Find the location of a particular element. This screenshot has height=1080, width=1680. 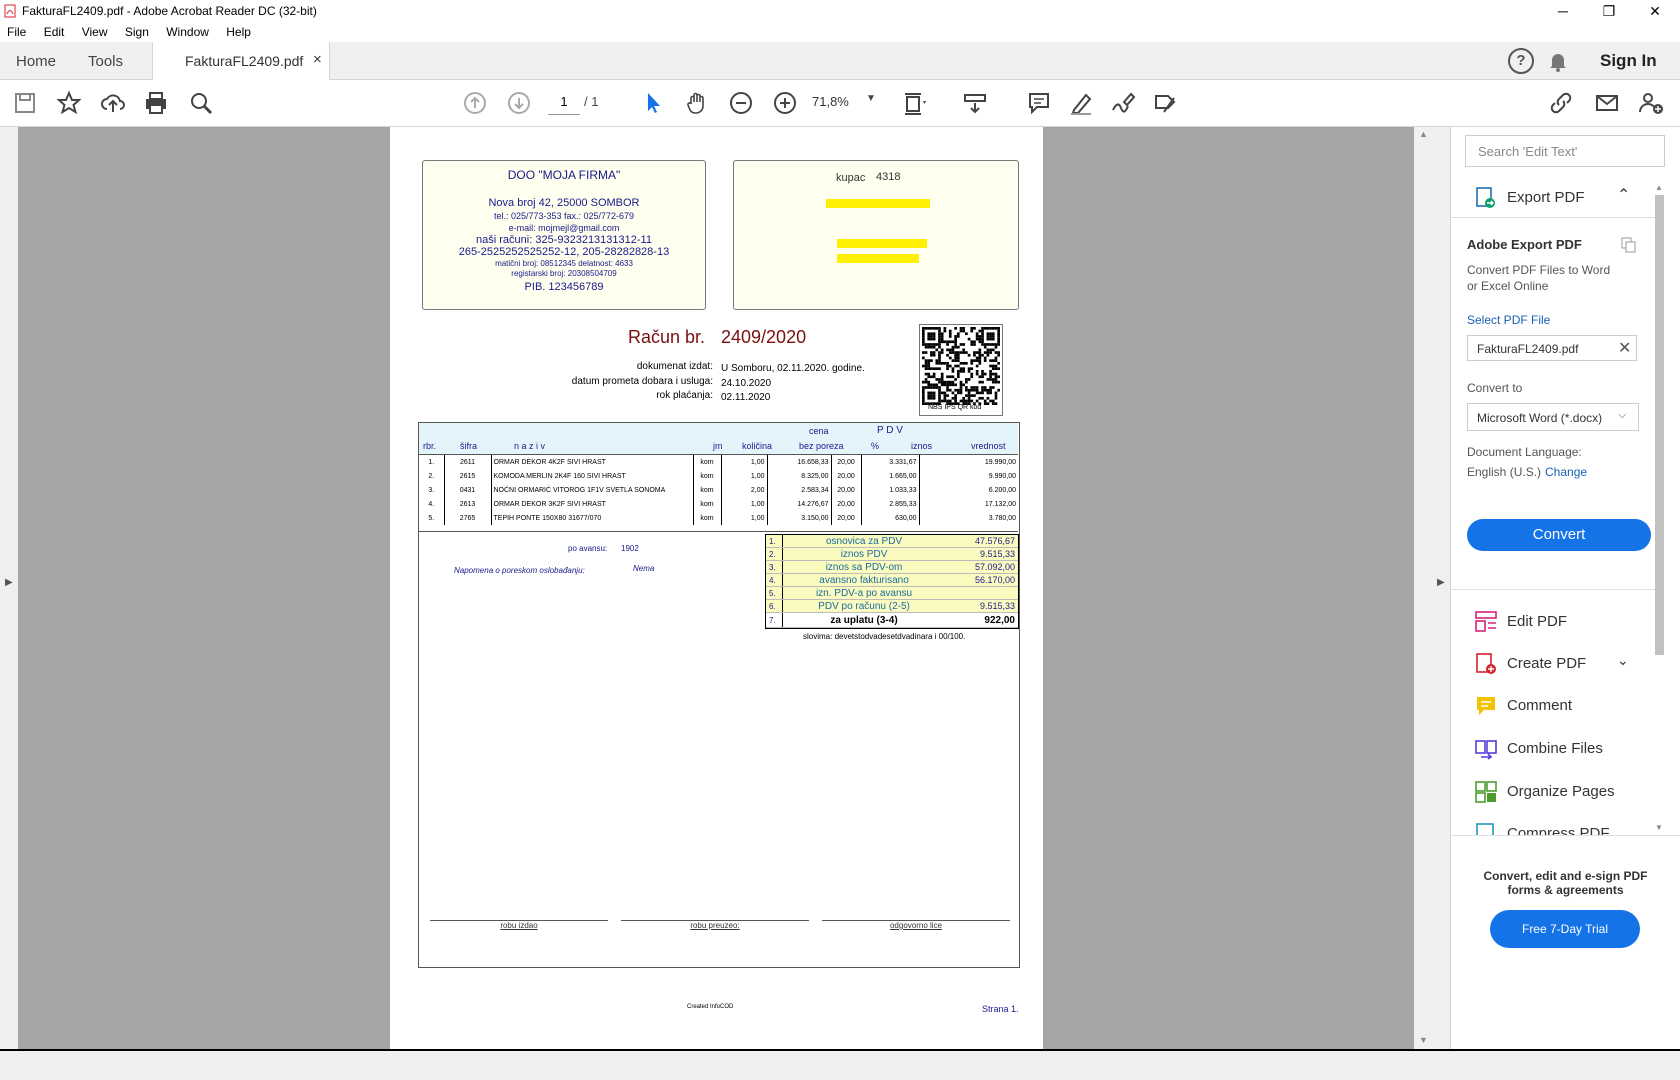

menu-file: File is located at coordinates (16, 32).